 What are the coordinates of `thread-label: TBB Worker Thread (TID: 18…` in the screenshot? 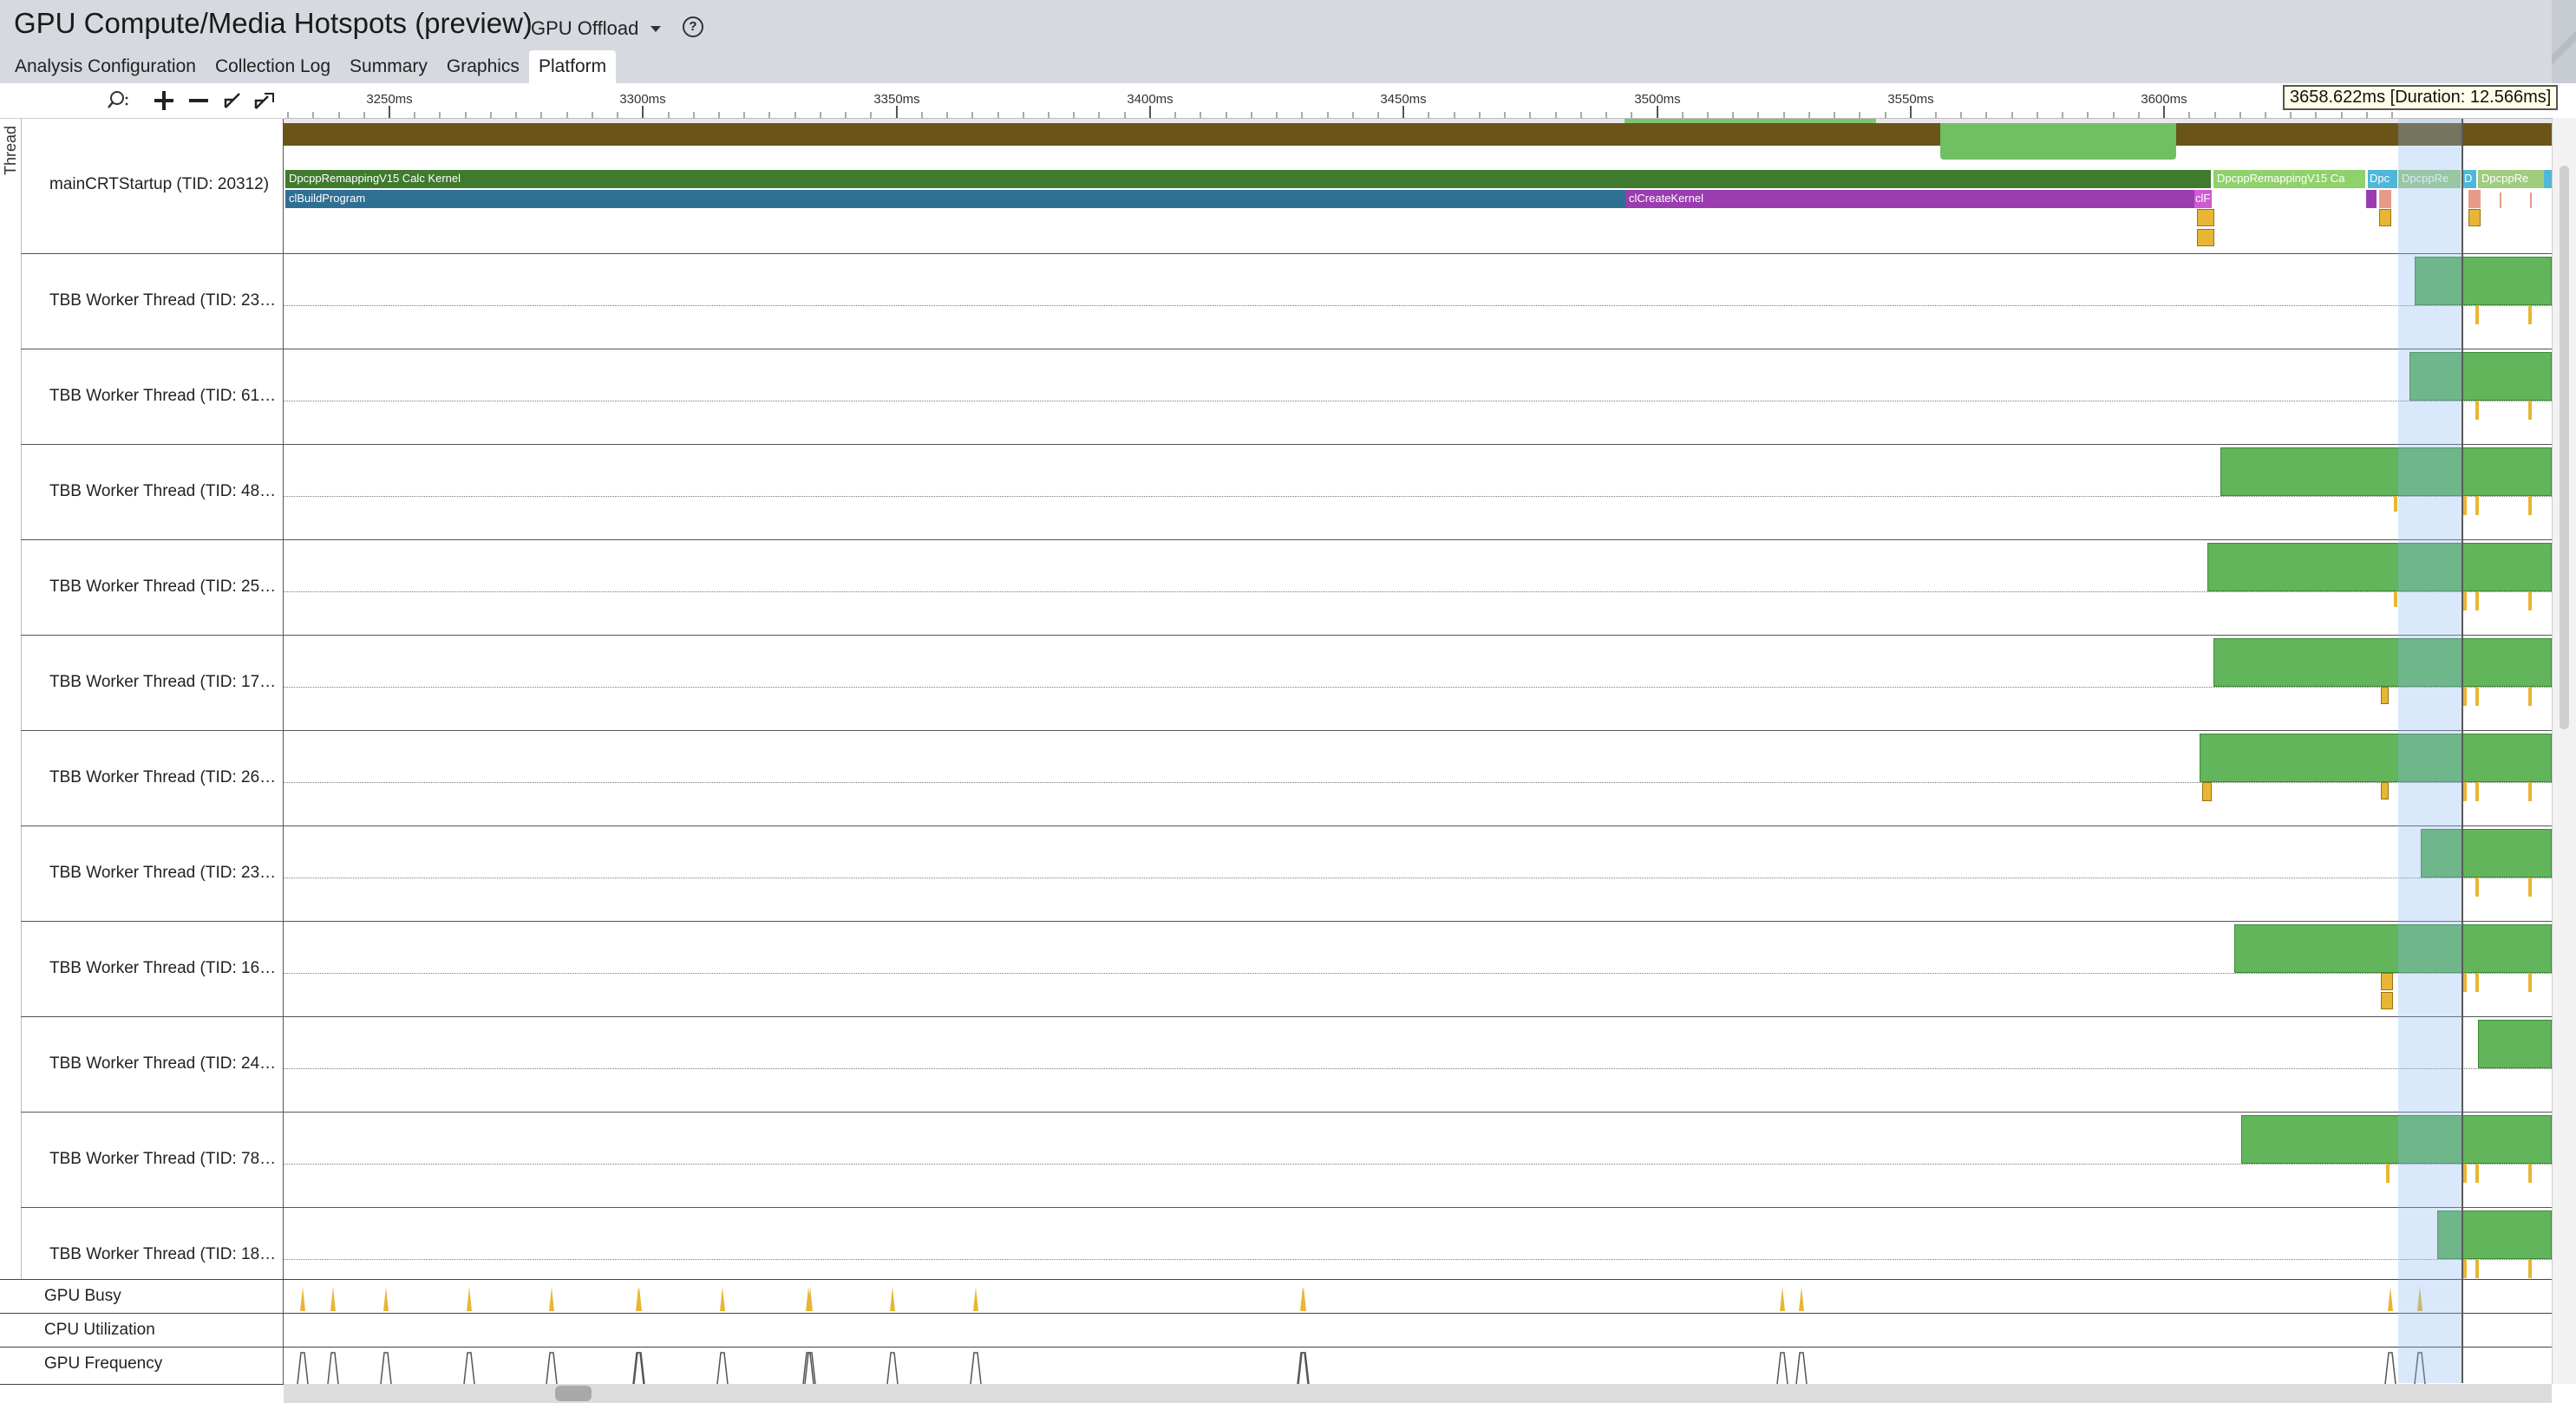 It's located at (152, 1243).